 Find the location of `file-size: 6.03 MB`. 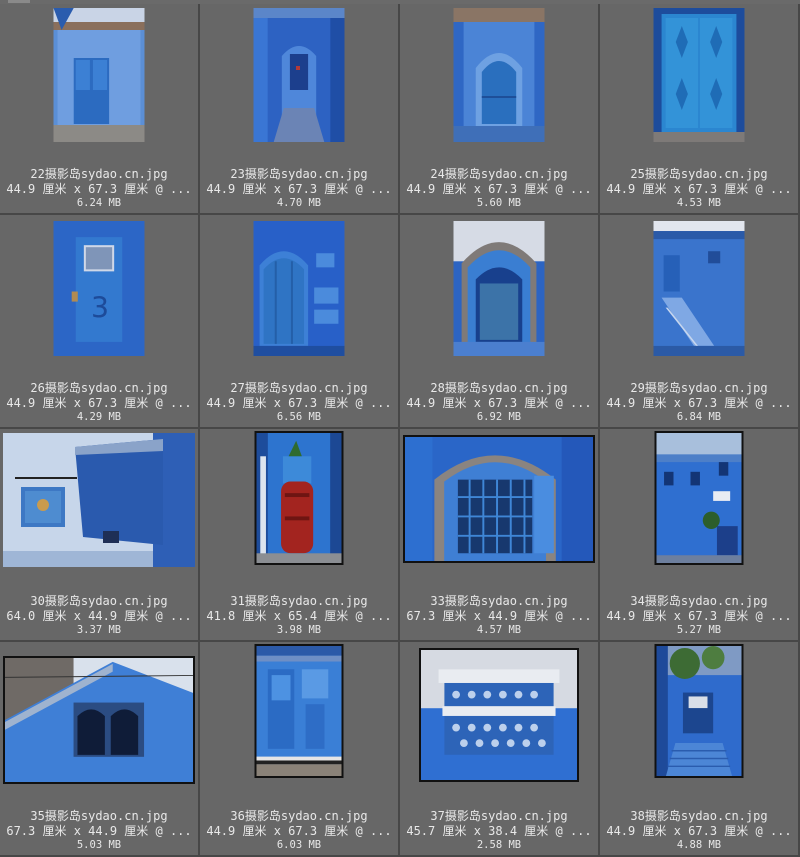

file-size: 6.03 MB is located at coordinates (299, 845).